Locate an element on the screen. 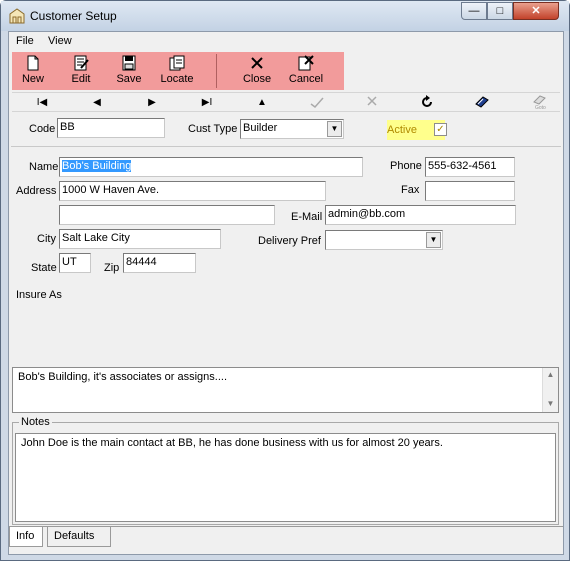  cancel-edit-button is located at coordinates (372, 103).